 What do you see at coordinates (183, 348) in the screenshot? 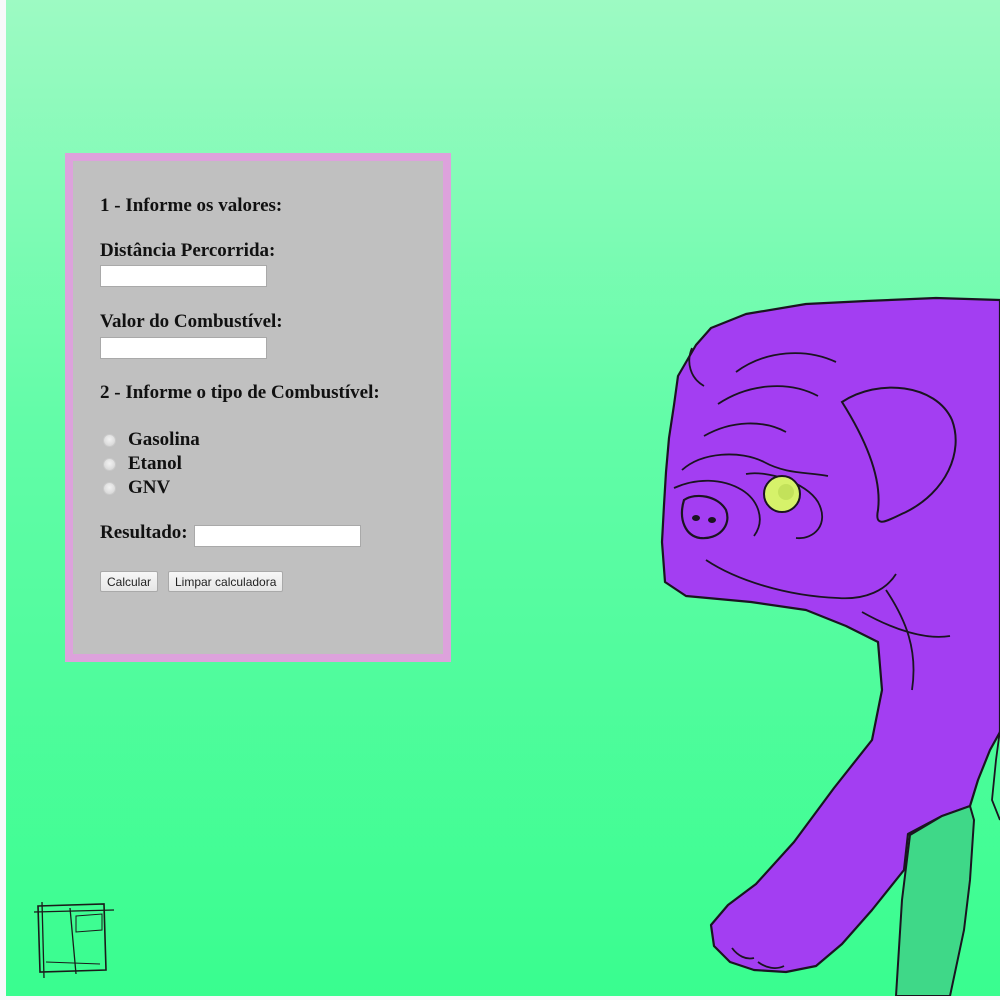
I see `fuel-price-input` at bounding box center [183, 348].